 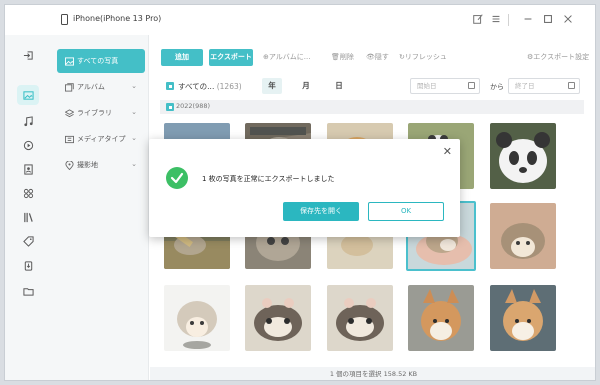 I want to click on success-check-icon, so click(x=177, y=178).